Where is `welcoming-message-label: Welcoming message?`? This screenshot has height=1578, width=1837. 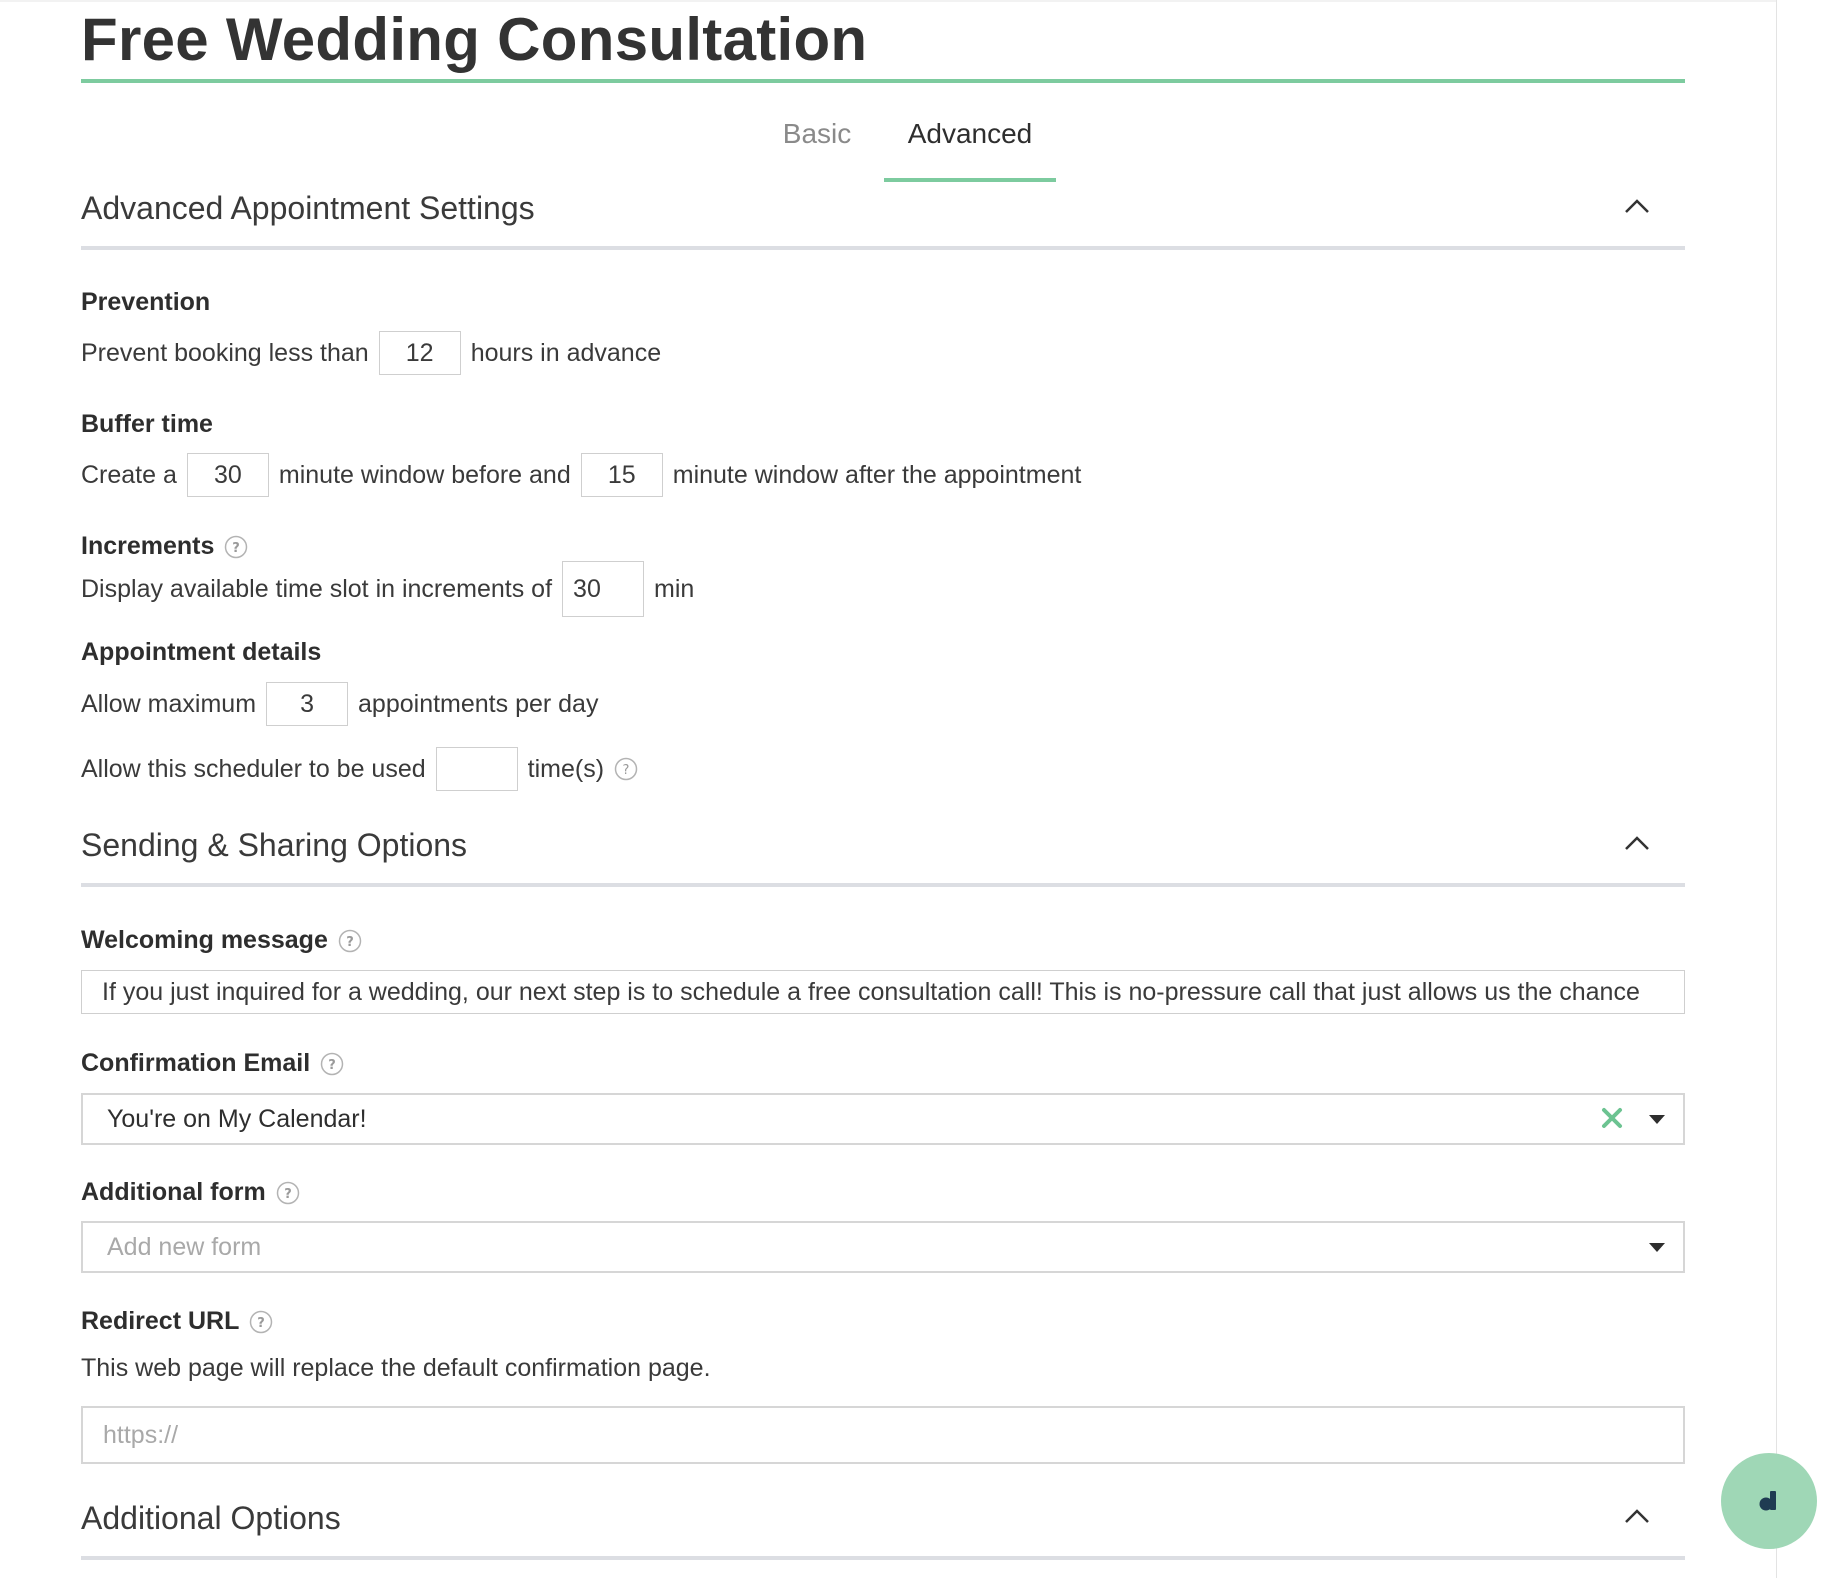
welcoming-message-label: Welcoming message? is located at coordinates (221, 940).